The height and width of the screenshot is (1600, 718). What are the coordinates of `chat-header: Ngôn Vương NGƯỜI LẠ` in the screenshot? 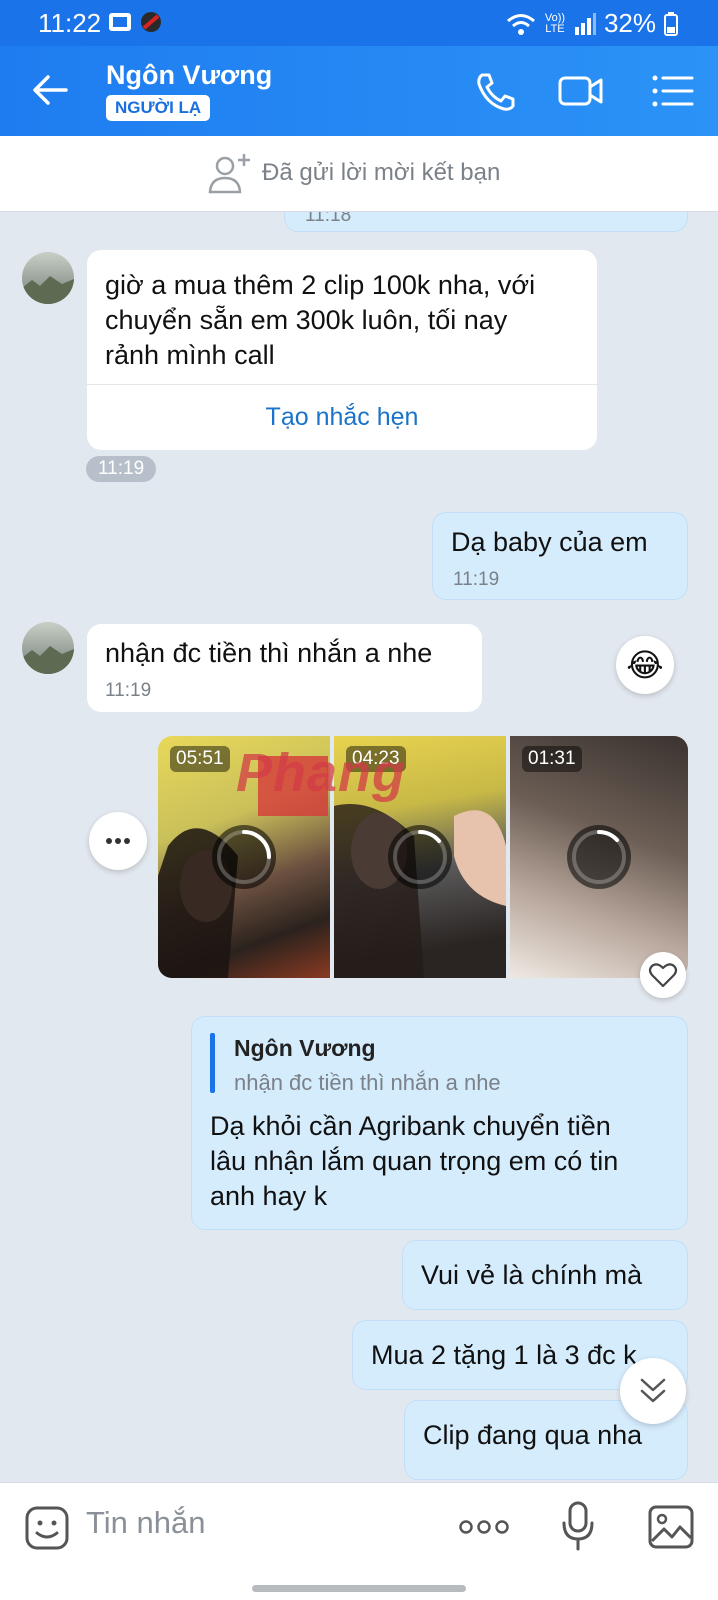 It's located at (359, 91).